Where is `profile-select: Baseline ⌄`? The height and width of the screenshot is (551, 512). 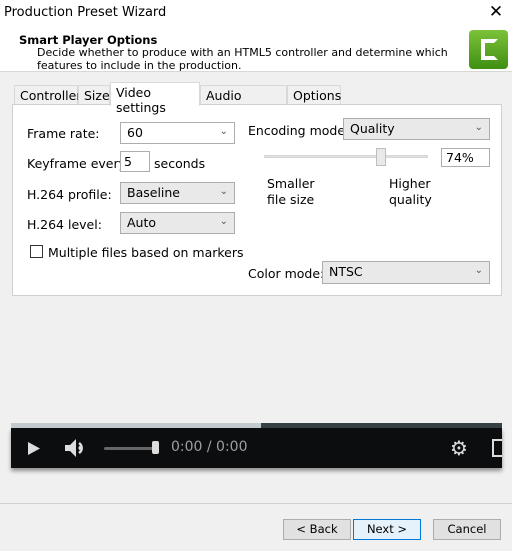
profile-select: Baseline ⌄ is located at coordinates (177, 193).